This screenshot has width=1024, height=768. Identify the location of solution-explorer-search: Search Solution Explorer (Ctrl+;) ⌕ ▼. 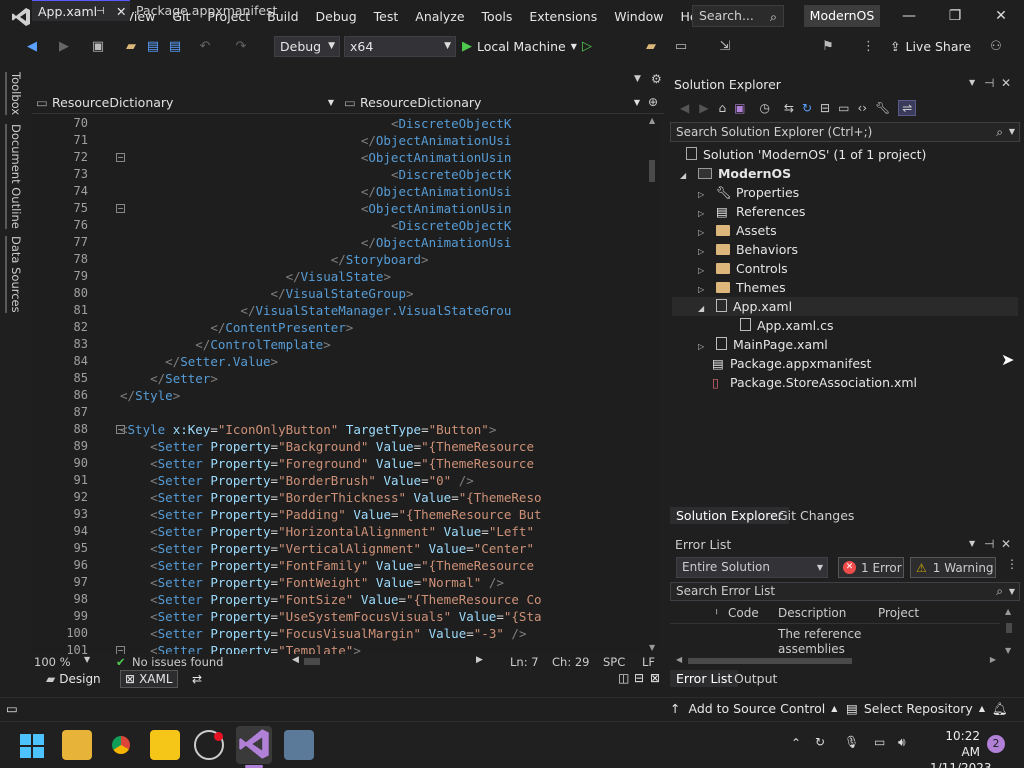
(845, 132).